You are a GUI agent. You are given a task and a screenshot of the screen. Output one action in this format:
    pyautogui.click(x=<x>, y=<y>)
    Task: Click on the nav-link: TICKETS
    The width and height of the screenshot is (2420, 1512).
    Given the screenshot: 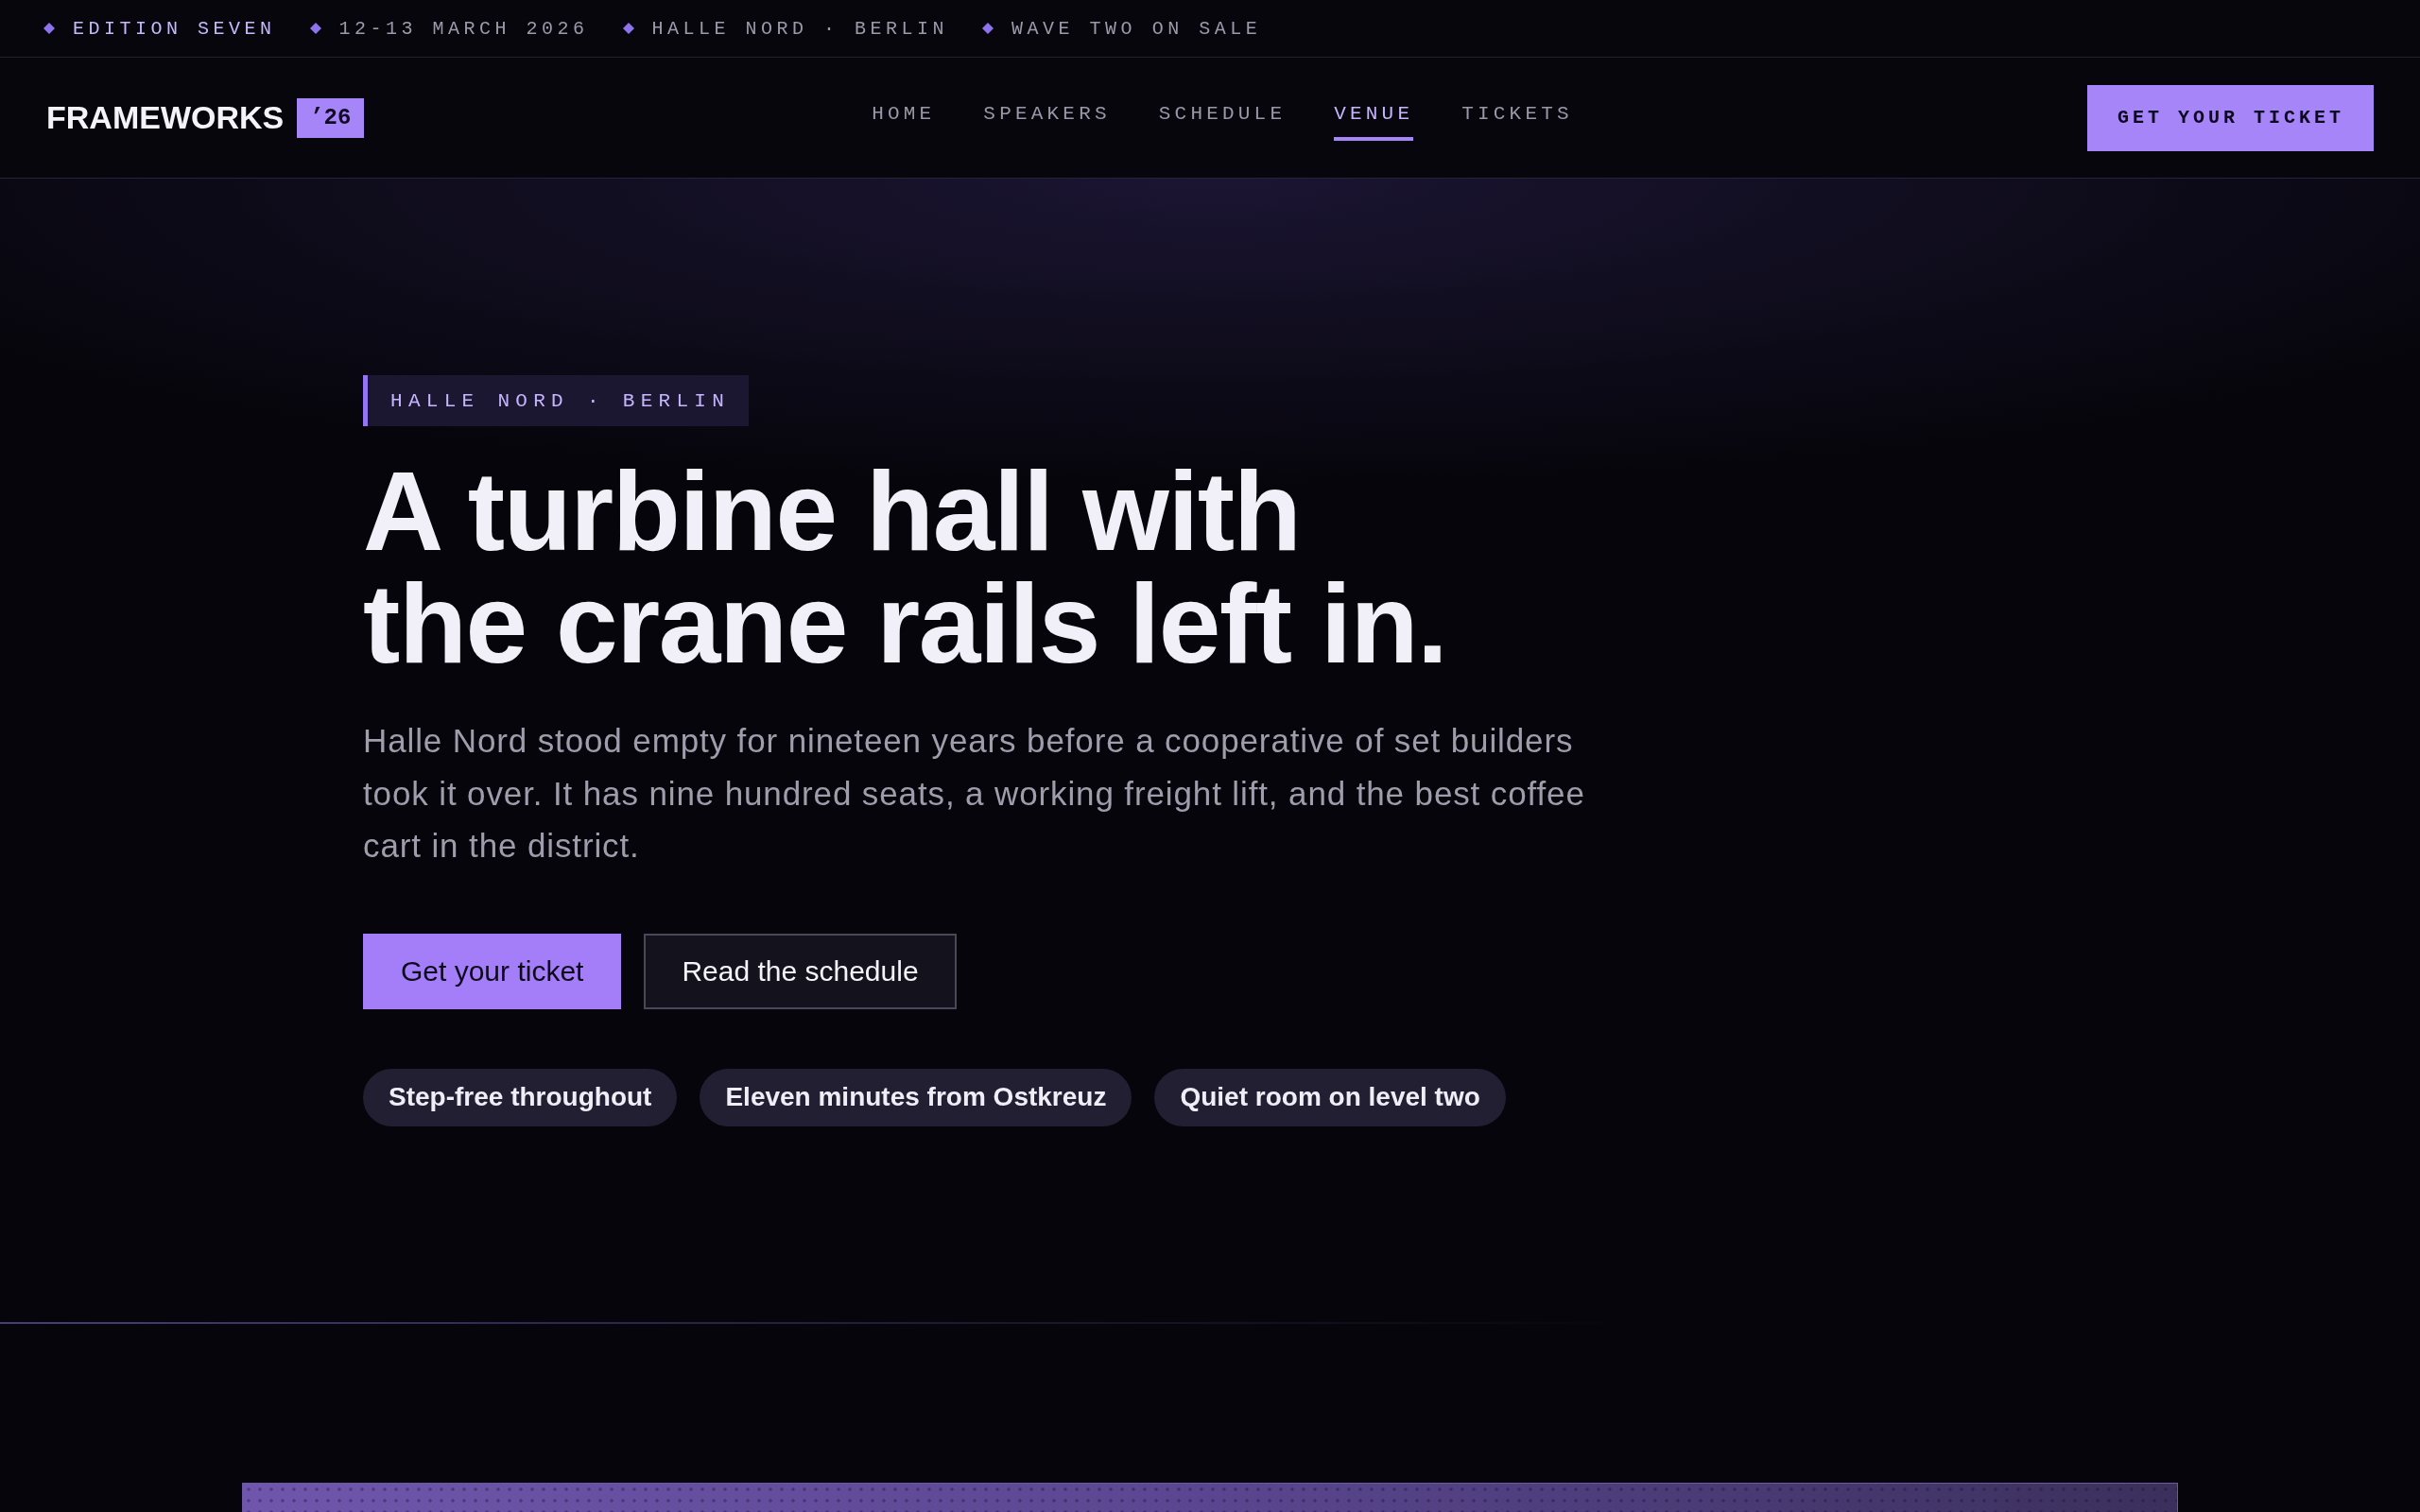 What is the action you would take?
    pyautogui.click(x=1517, y=116)
    